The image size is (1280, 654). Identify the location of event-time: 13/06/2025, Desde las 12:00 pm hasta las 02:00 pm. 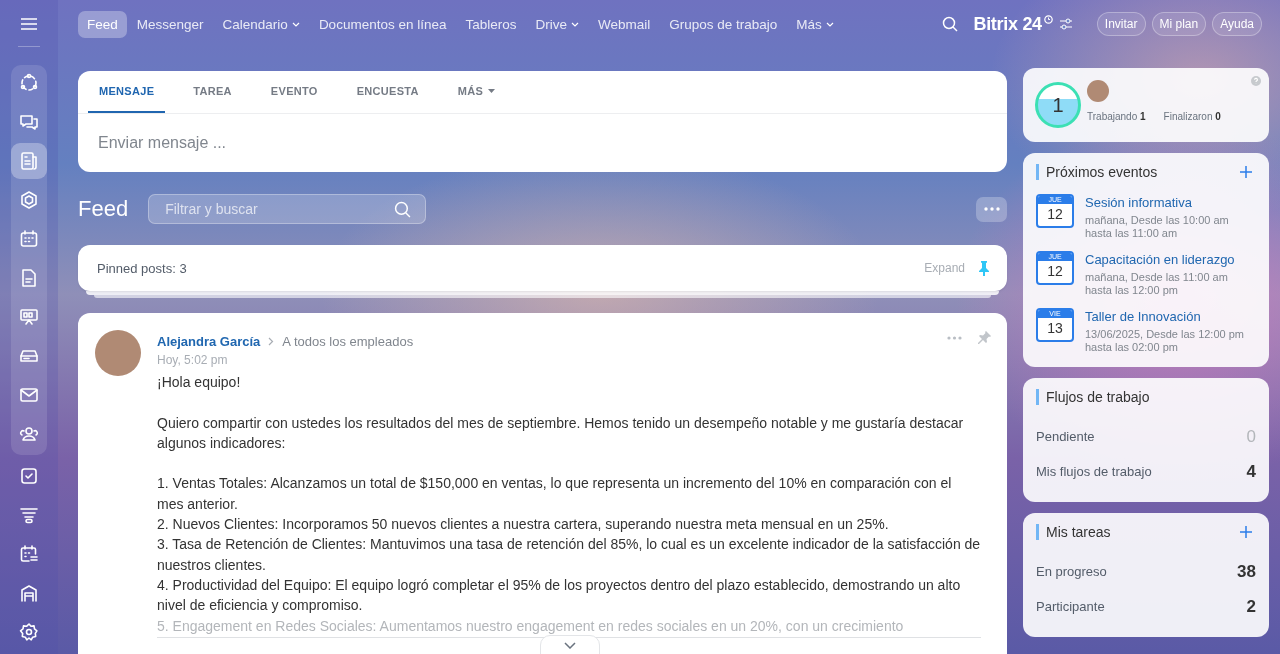
(1165, 341).